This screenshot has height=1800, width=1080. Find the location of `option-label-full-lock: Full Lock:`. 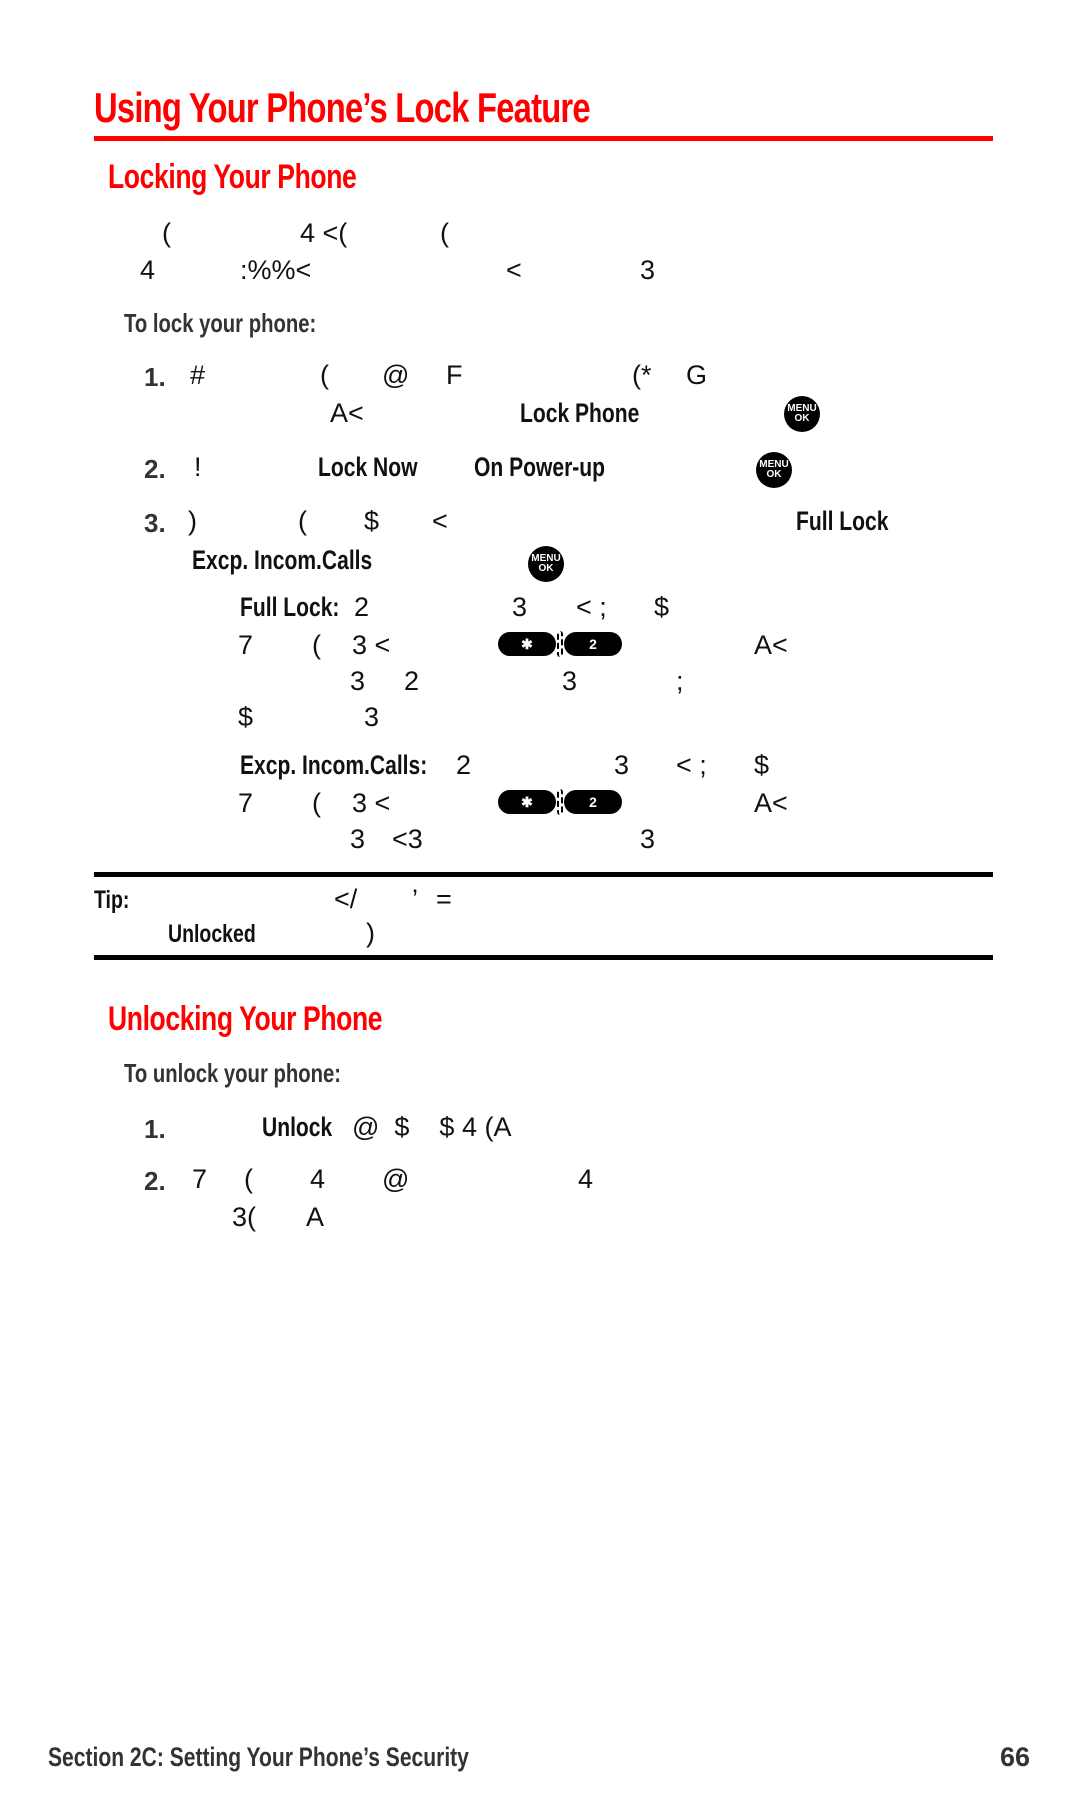

option-label-full-lock: Full Lock: is located at coordinates (290, 607).